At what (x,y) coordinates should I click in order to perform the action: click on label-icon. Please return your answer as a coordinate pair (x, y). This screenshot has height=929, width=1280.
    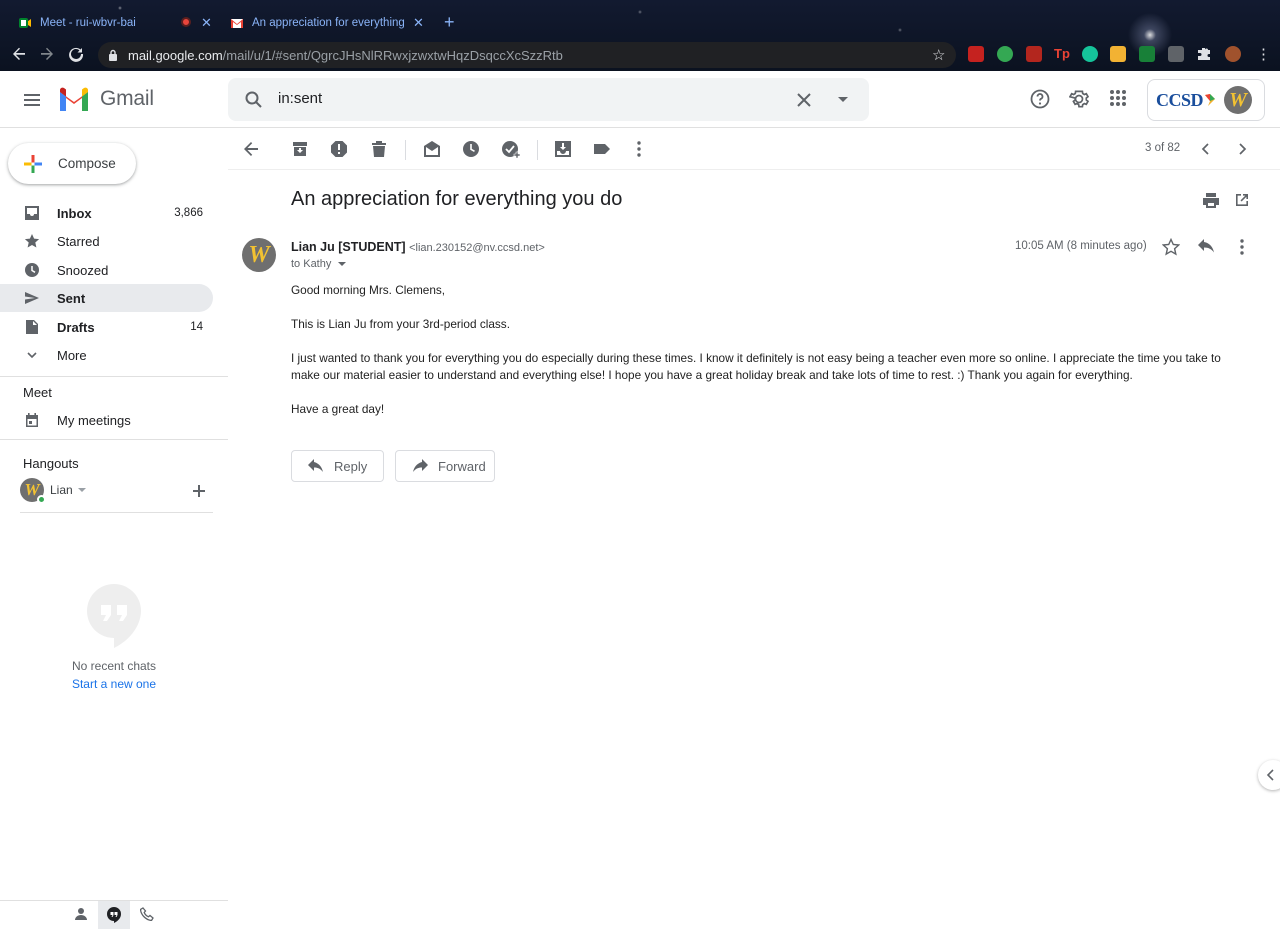
    Looking at the image, I should click on (602, 149).